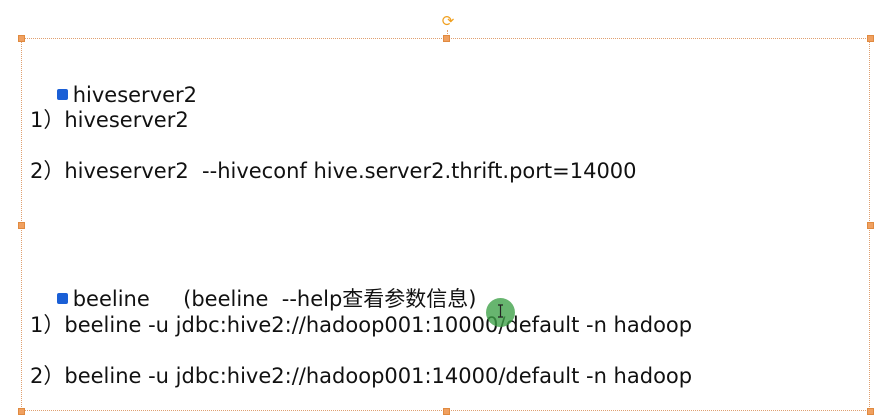 The height and width of the screenshot is (417, 885). What do you see at coordinates (21, 38) in the screenshot?
I see `resize-handle-top-left` at bounding box center [21, 38].